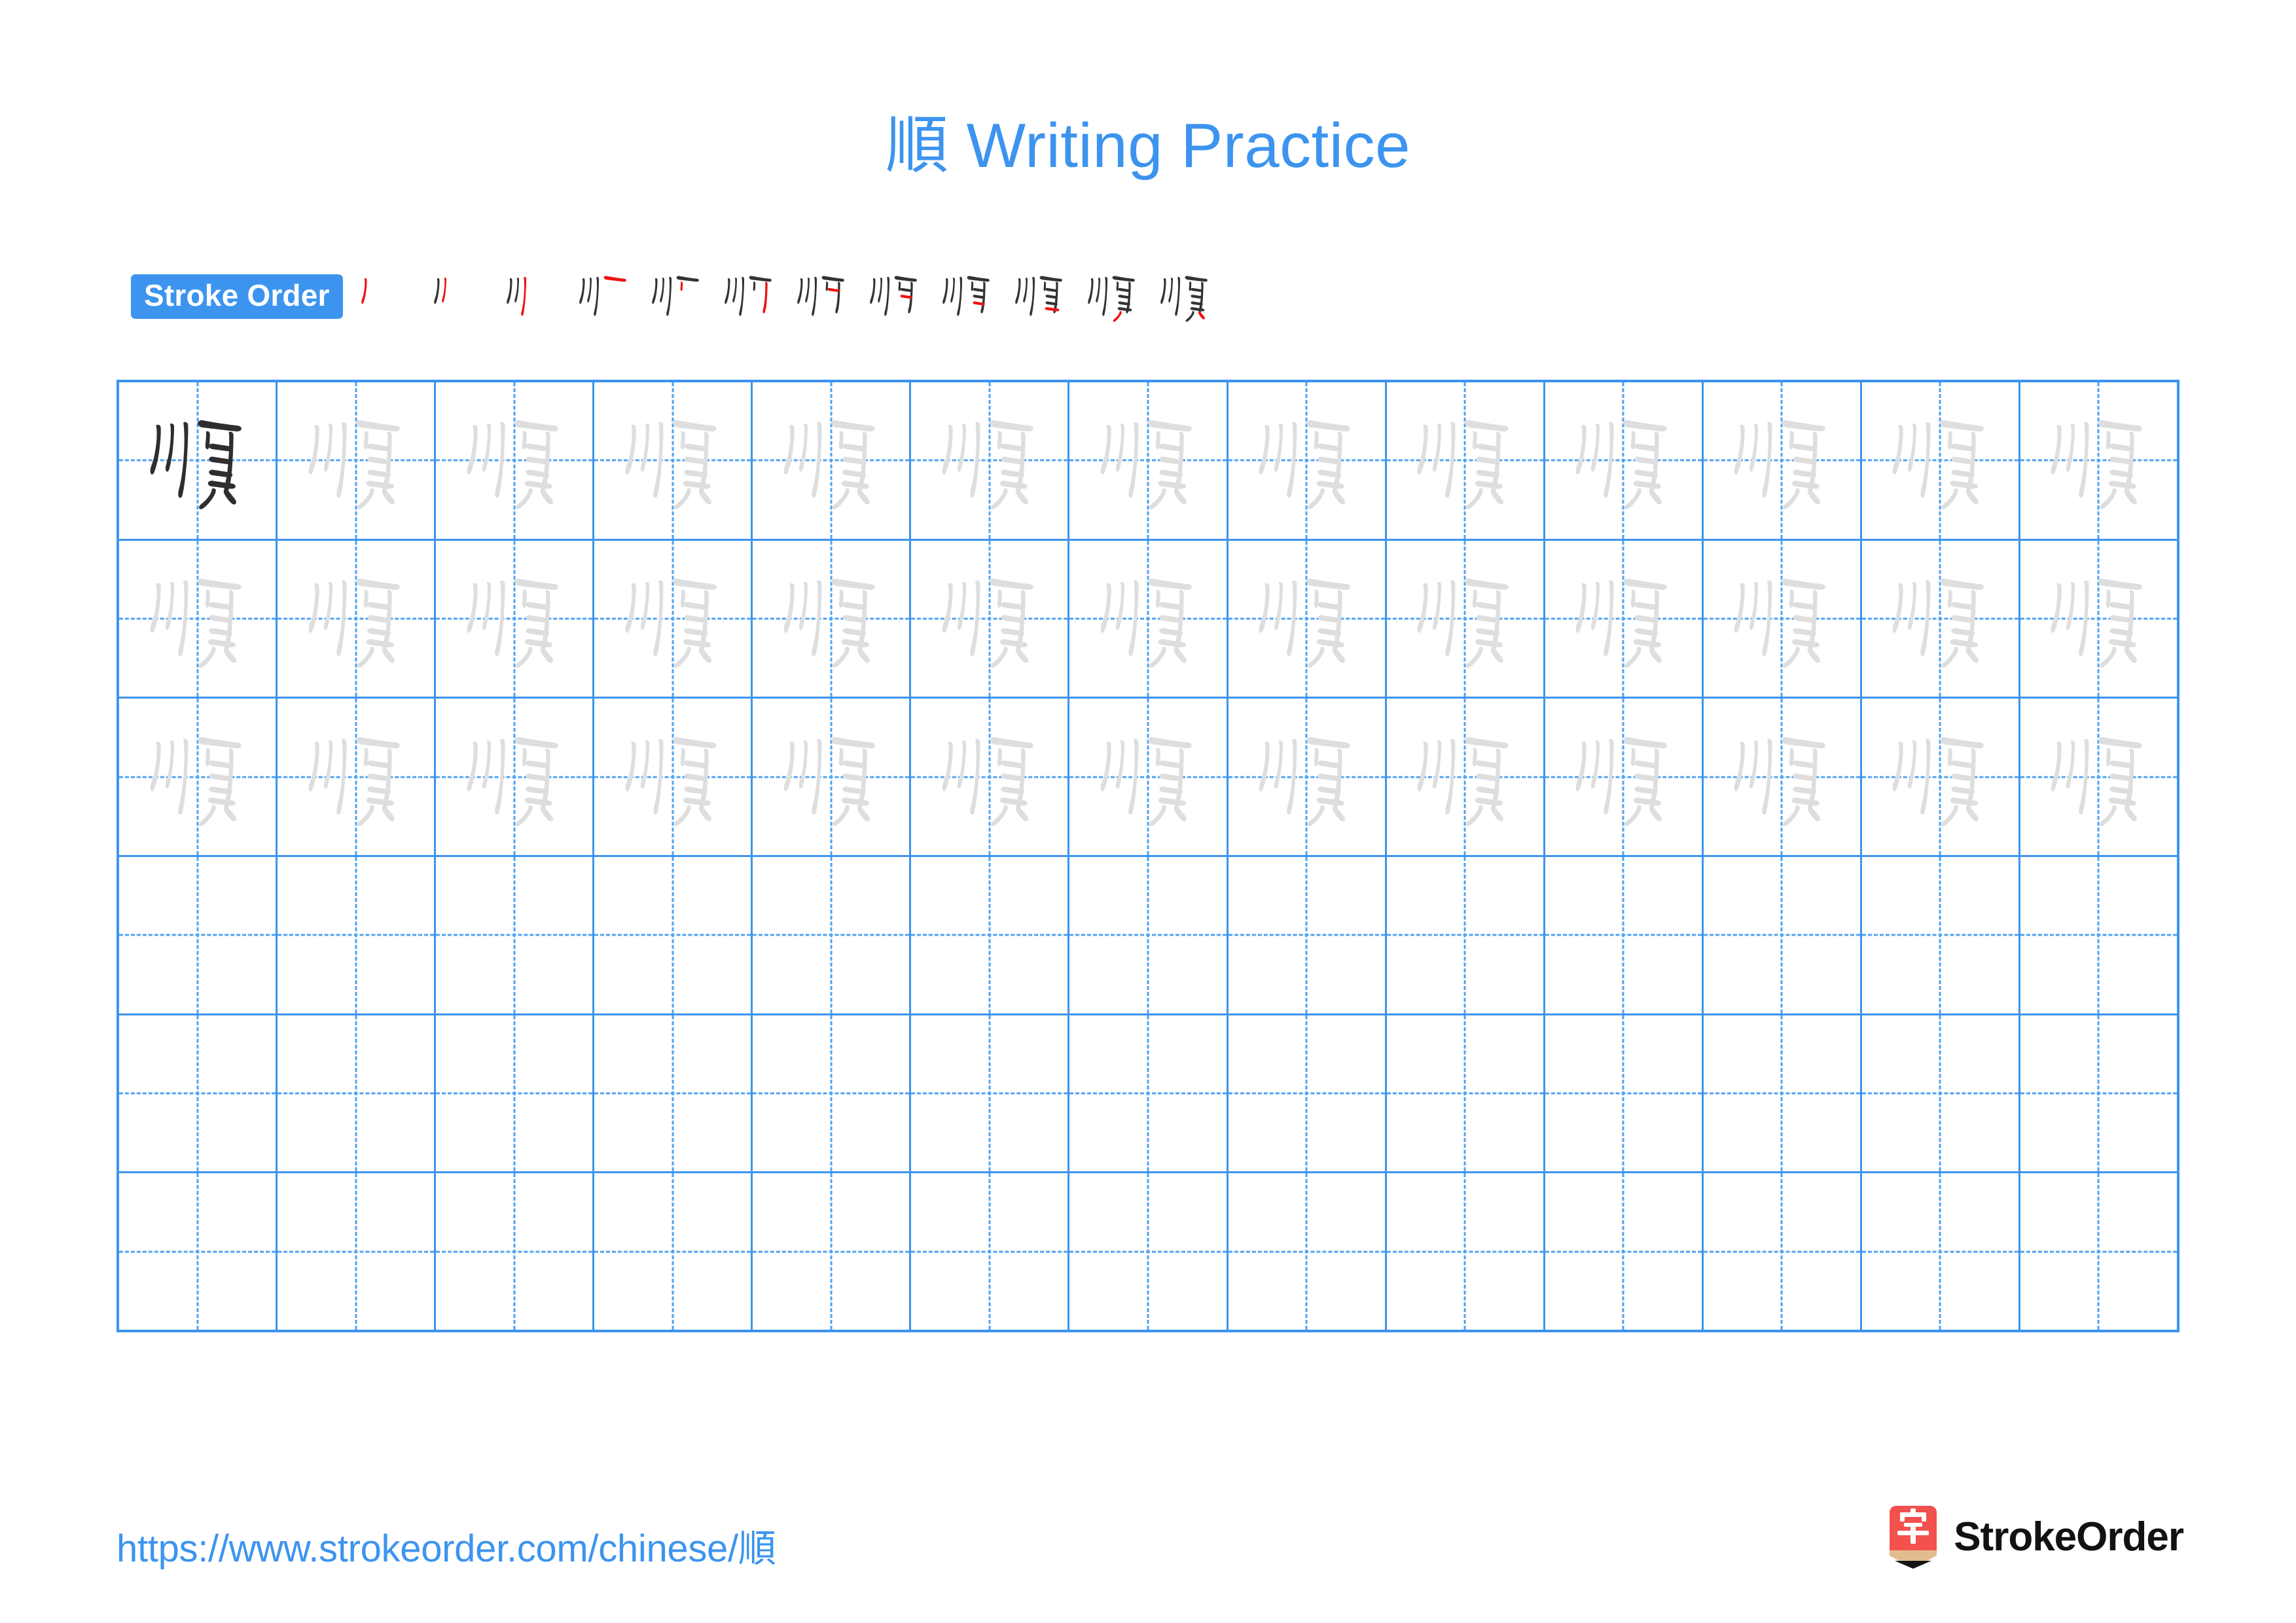 Image resolution: width=2296 pixels, height=1623 pixels. Describe the element at coordinates (2098, 935) in the screenshot. I see `practice-cell-r4-c13` at that location.